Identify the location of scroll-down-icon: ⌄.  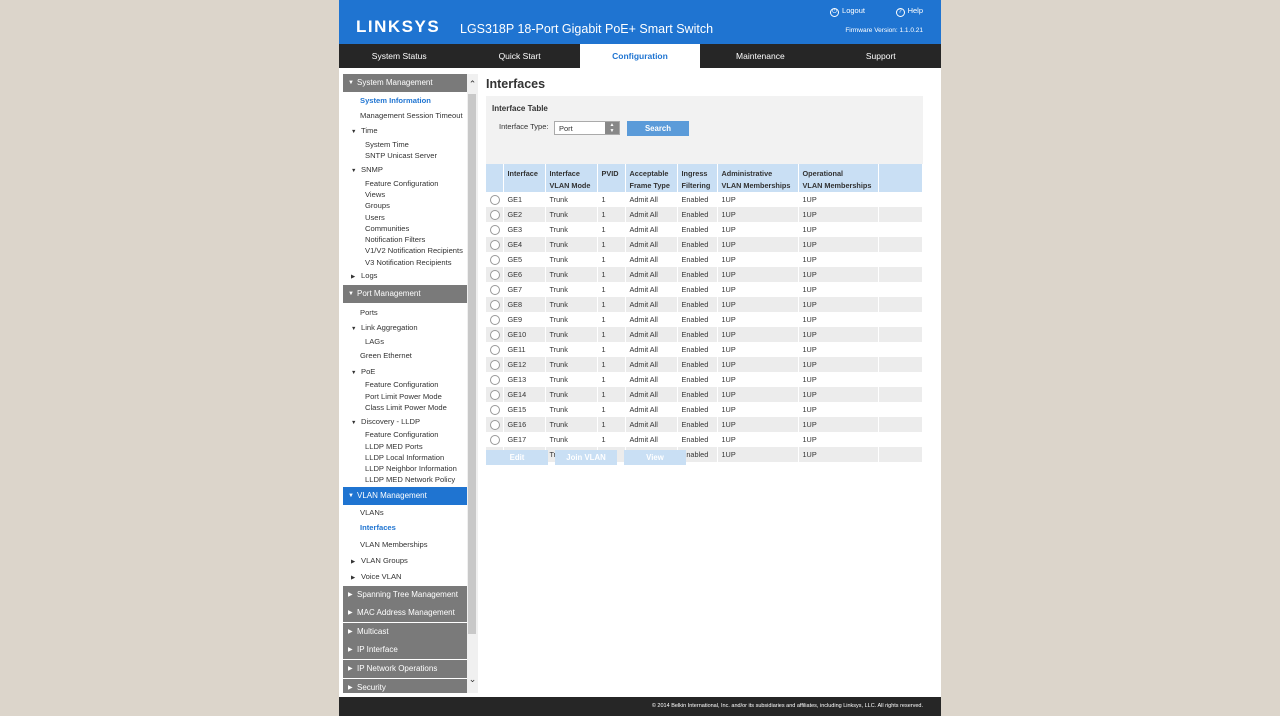
(472, 679).